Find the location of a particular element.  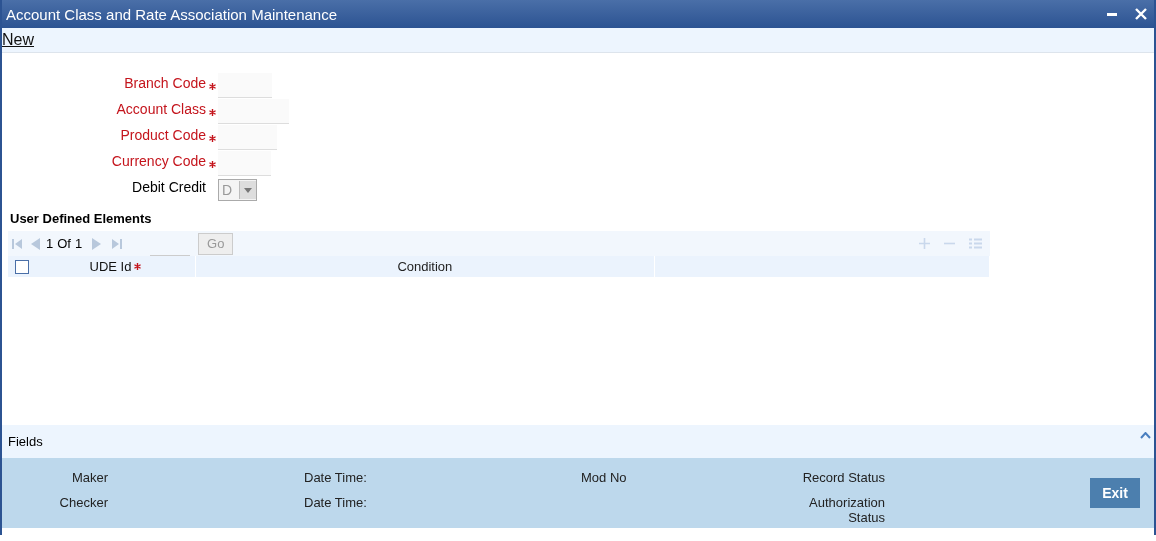

close-icon is located at coordinates (1141, 14).